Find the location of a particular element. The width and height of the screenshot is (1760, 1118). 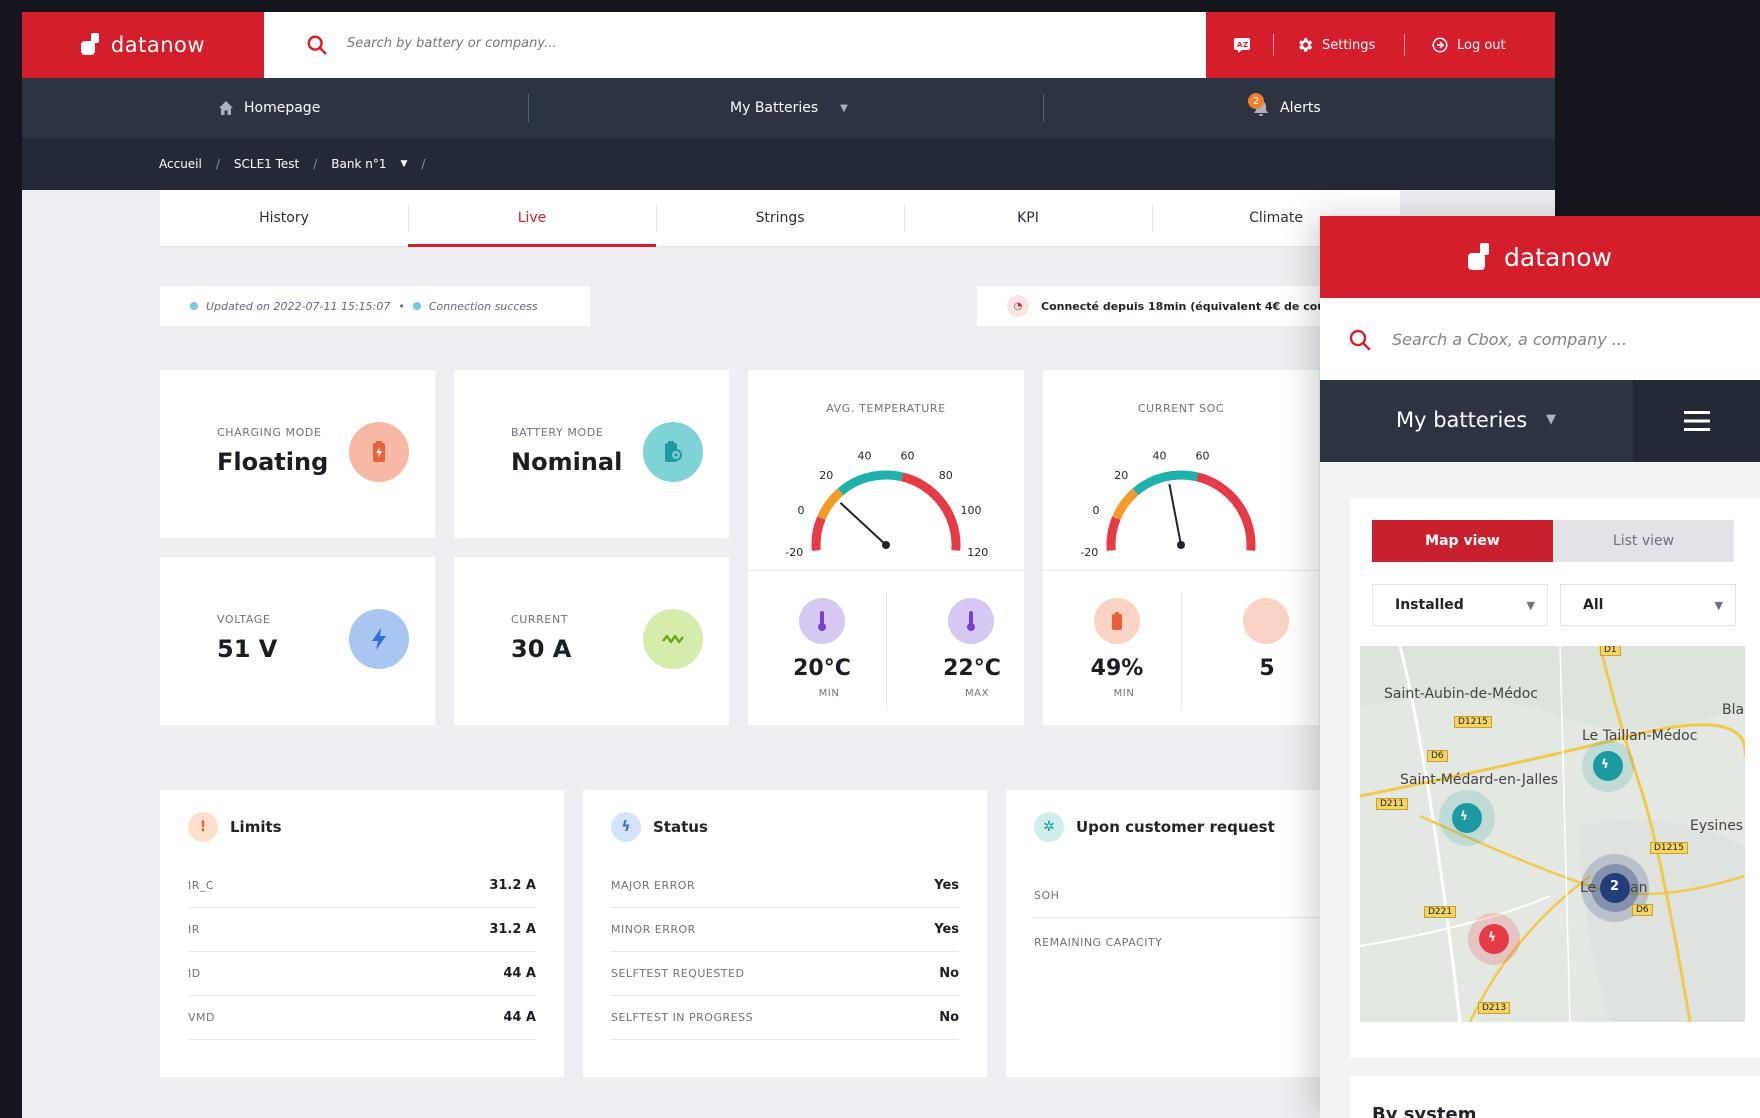

road-label: D213 is located at coordinates (1494, 1008).